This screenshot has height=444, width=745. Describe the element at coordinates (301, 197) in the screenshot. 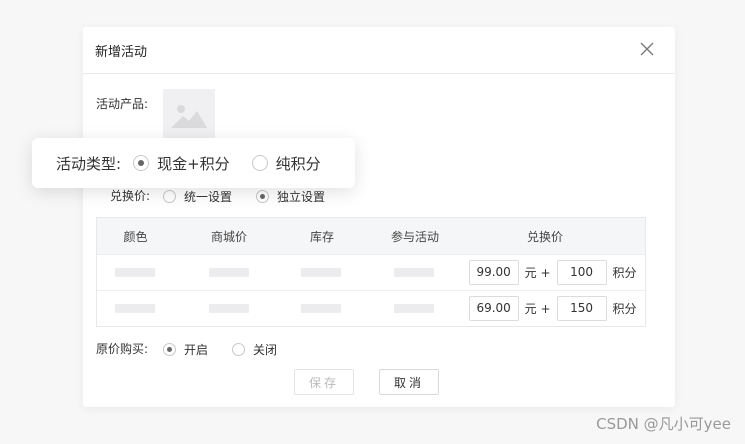

I see `radio-label: 独立设置` at that location.